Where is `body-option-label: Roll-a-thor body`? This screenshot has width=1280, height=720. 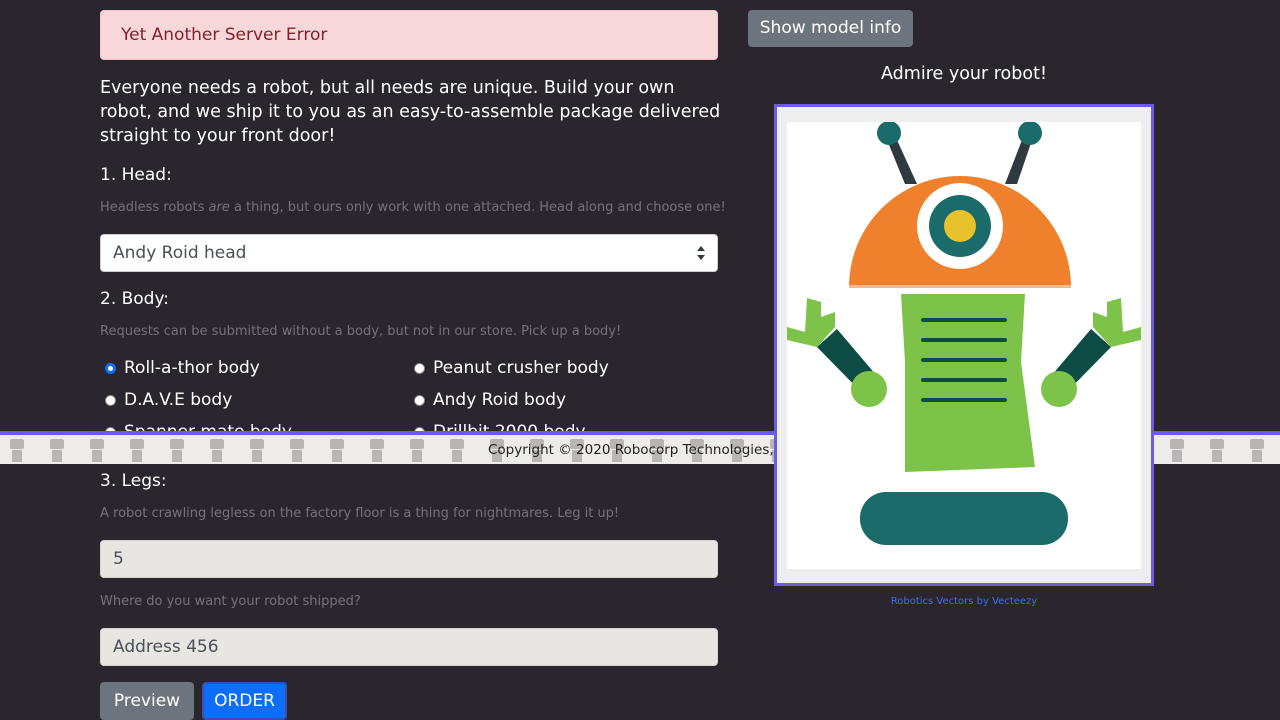 body-option-label: Roll-a-thor body is located at coordinates (192, 368).